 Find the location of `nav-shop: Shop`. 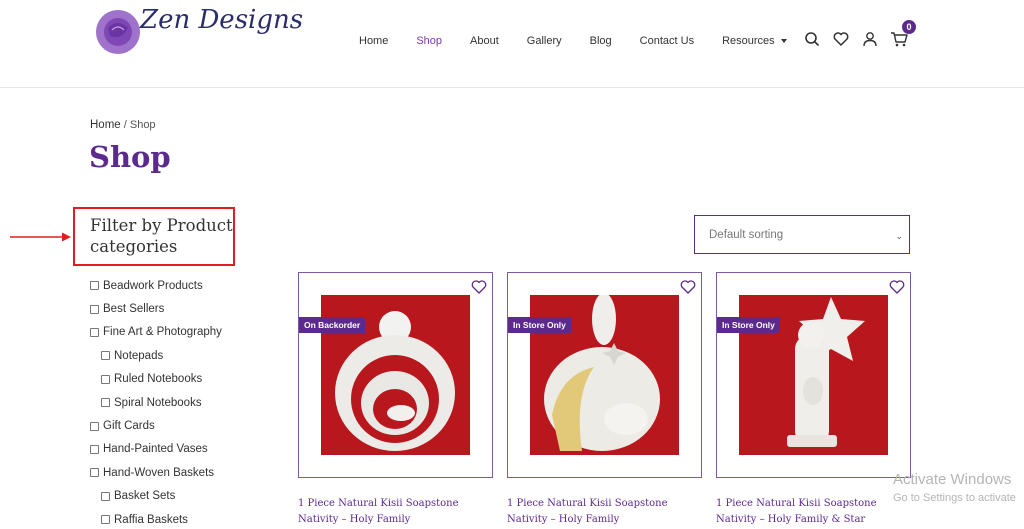

nav-shop: Shop is located at coordinates (429, 41).